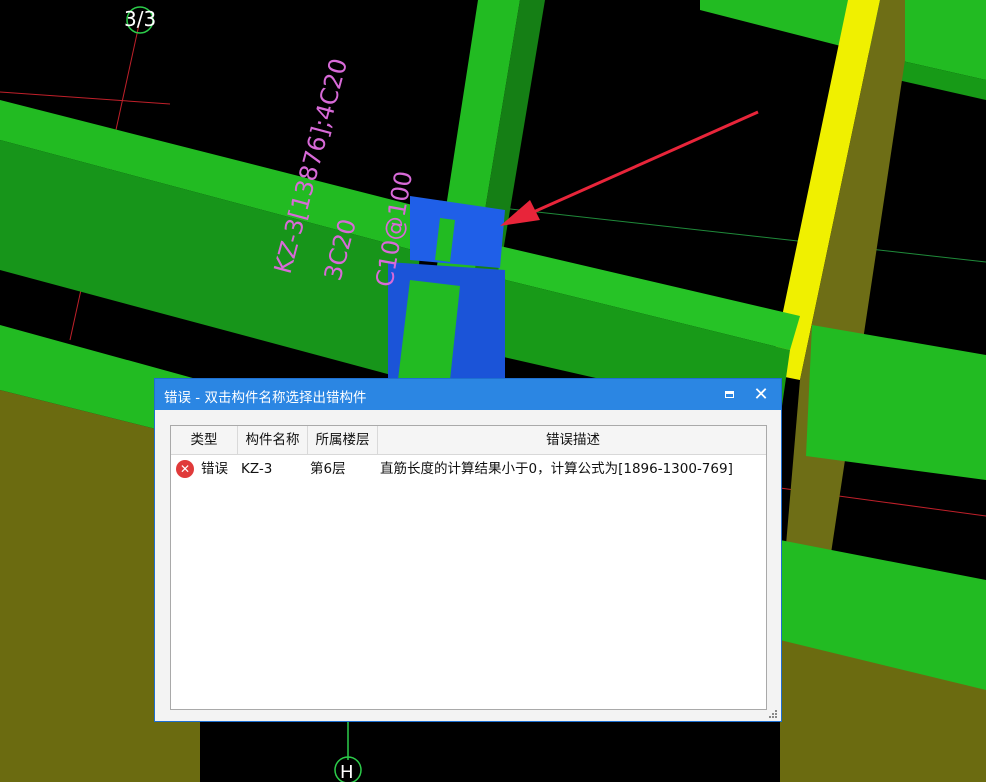 This screenshot has width=986, height=782. What do you see at coordinates (273, 440) in the screenshot?
I see `column-header-name: 构件名称` at bounding box center [273, 440].